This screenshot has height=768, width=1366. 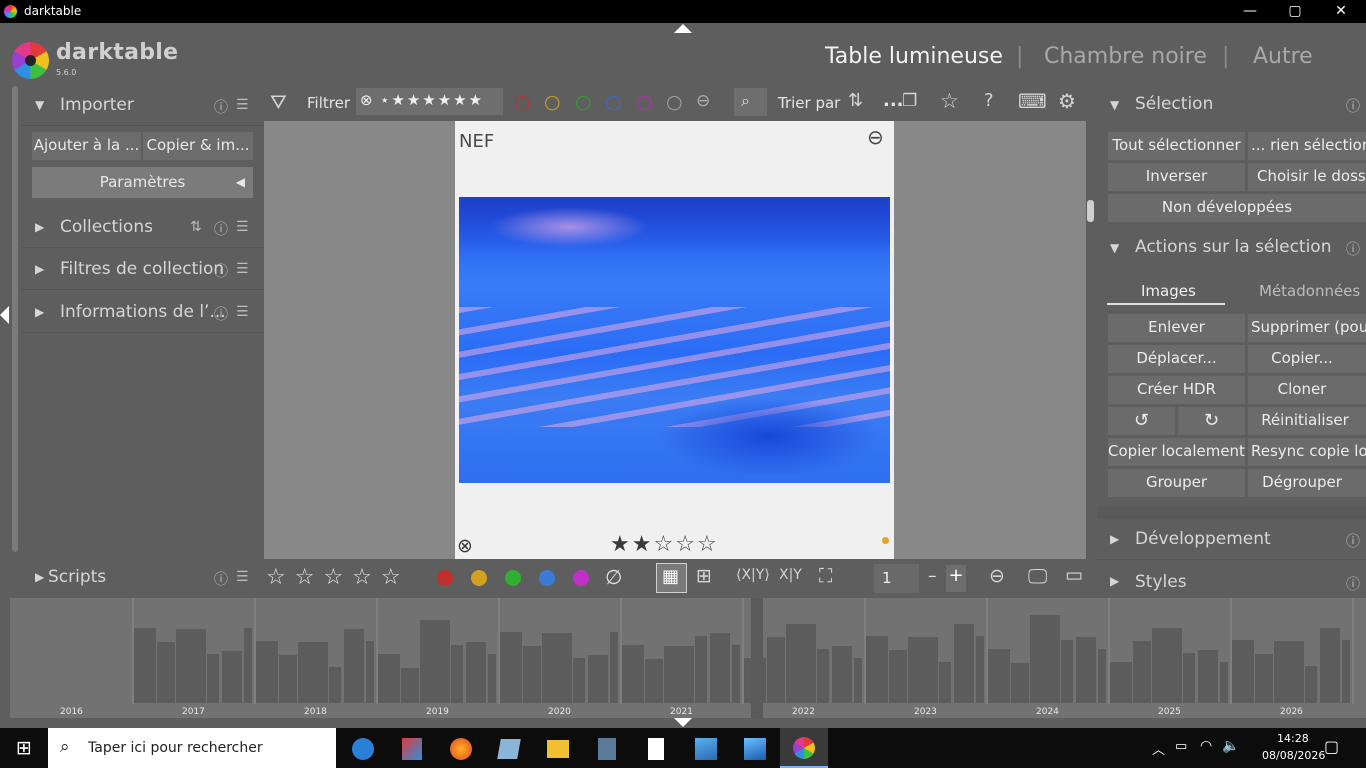 I want to click on rating-filter: ⊗ ⋆★★★★★★, so click(x=429, y=101).